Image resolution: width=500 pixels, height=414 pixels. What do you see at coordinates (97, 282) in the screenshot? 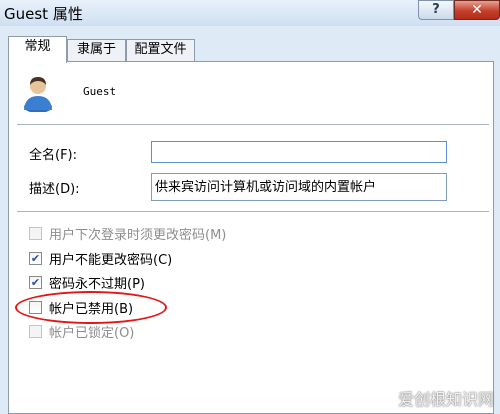
I see `password-never-expires-label: 密码永不过期(P)` at bounding box center [97, 282].